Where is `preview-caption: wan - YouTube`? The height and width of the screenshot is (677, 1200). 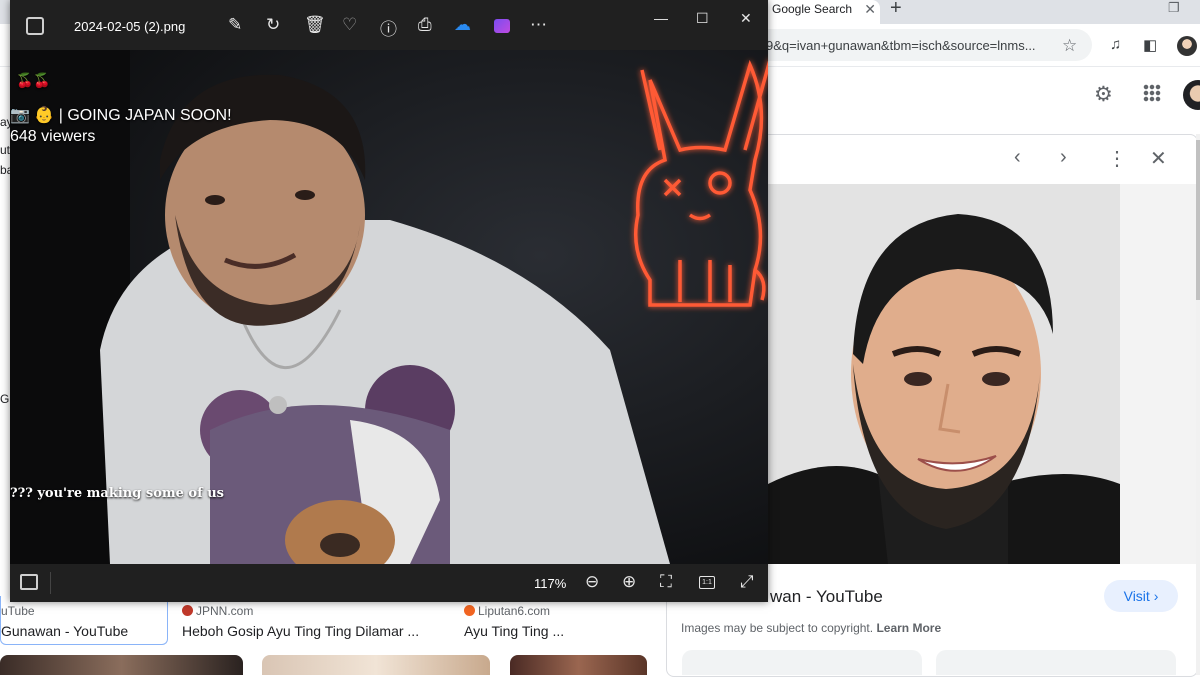 preview-caption: wan - YouTube is located at coordinates (826, 597).